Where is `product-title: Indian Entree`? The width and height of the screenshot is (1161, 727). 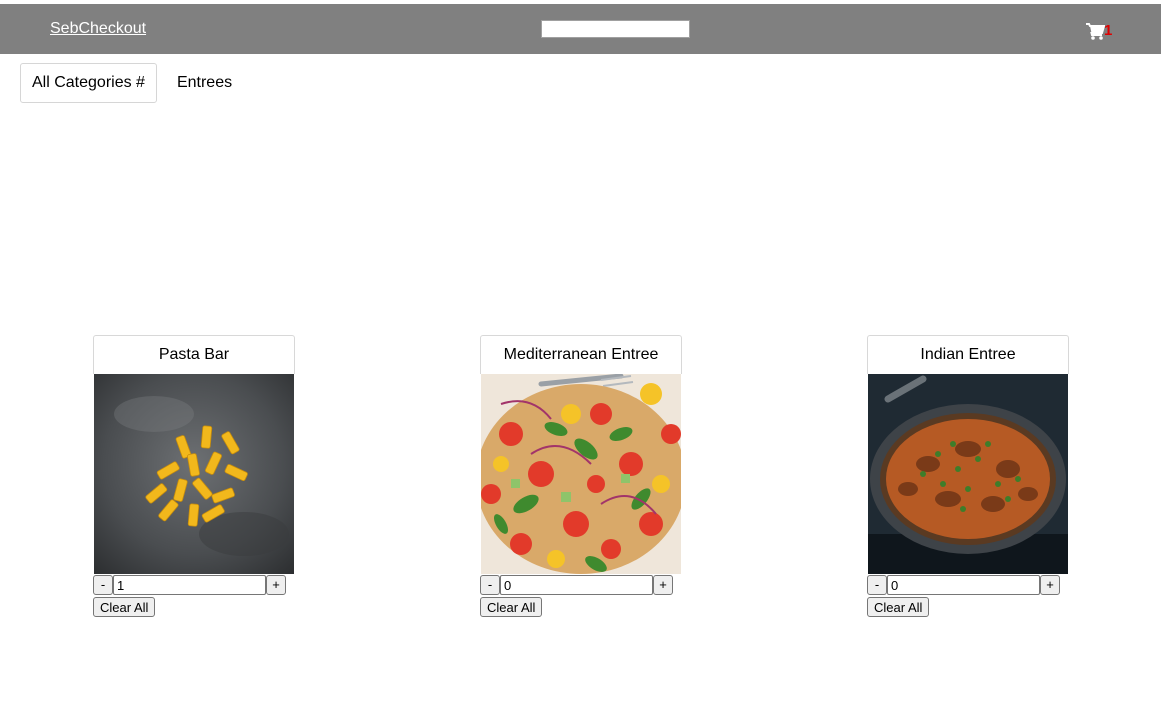
product-title: Indian Entree is located at coordinates (968, 354).